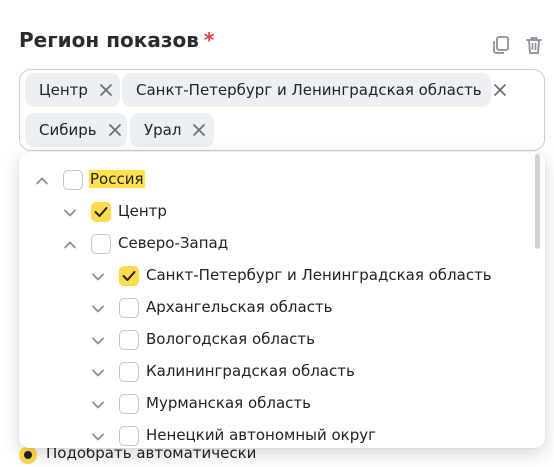 Image resolution: width=554 pixels, height=467 pixels. I want to click on tree-item-spb: Санкт-Петербург и Ленинградская область, so click(274, 276).